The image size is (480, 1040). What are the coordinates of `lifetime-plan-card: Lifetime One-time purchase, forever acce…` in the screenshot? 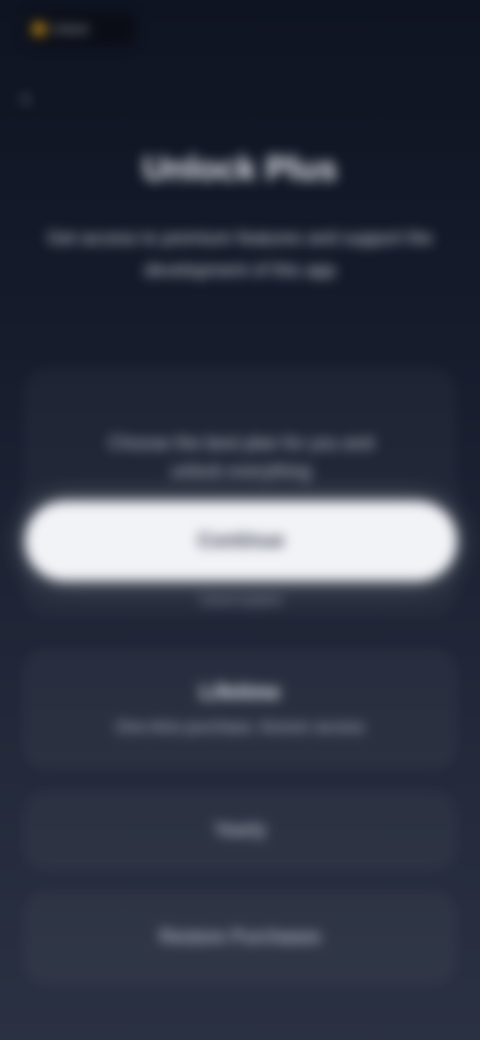 It's located at (240, 709).